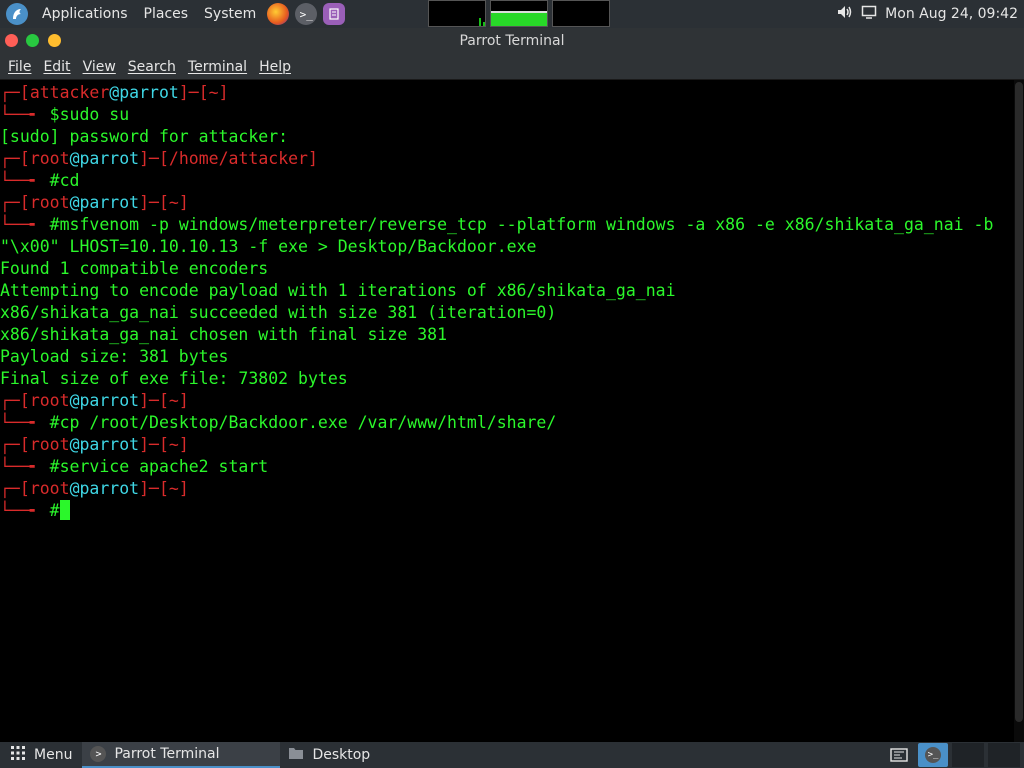 The image size is (1024, 768). I want to click on text-cursor, so click(64, 510).